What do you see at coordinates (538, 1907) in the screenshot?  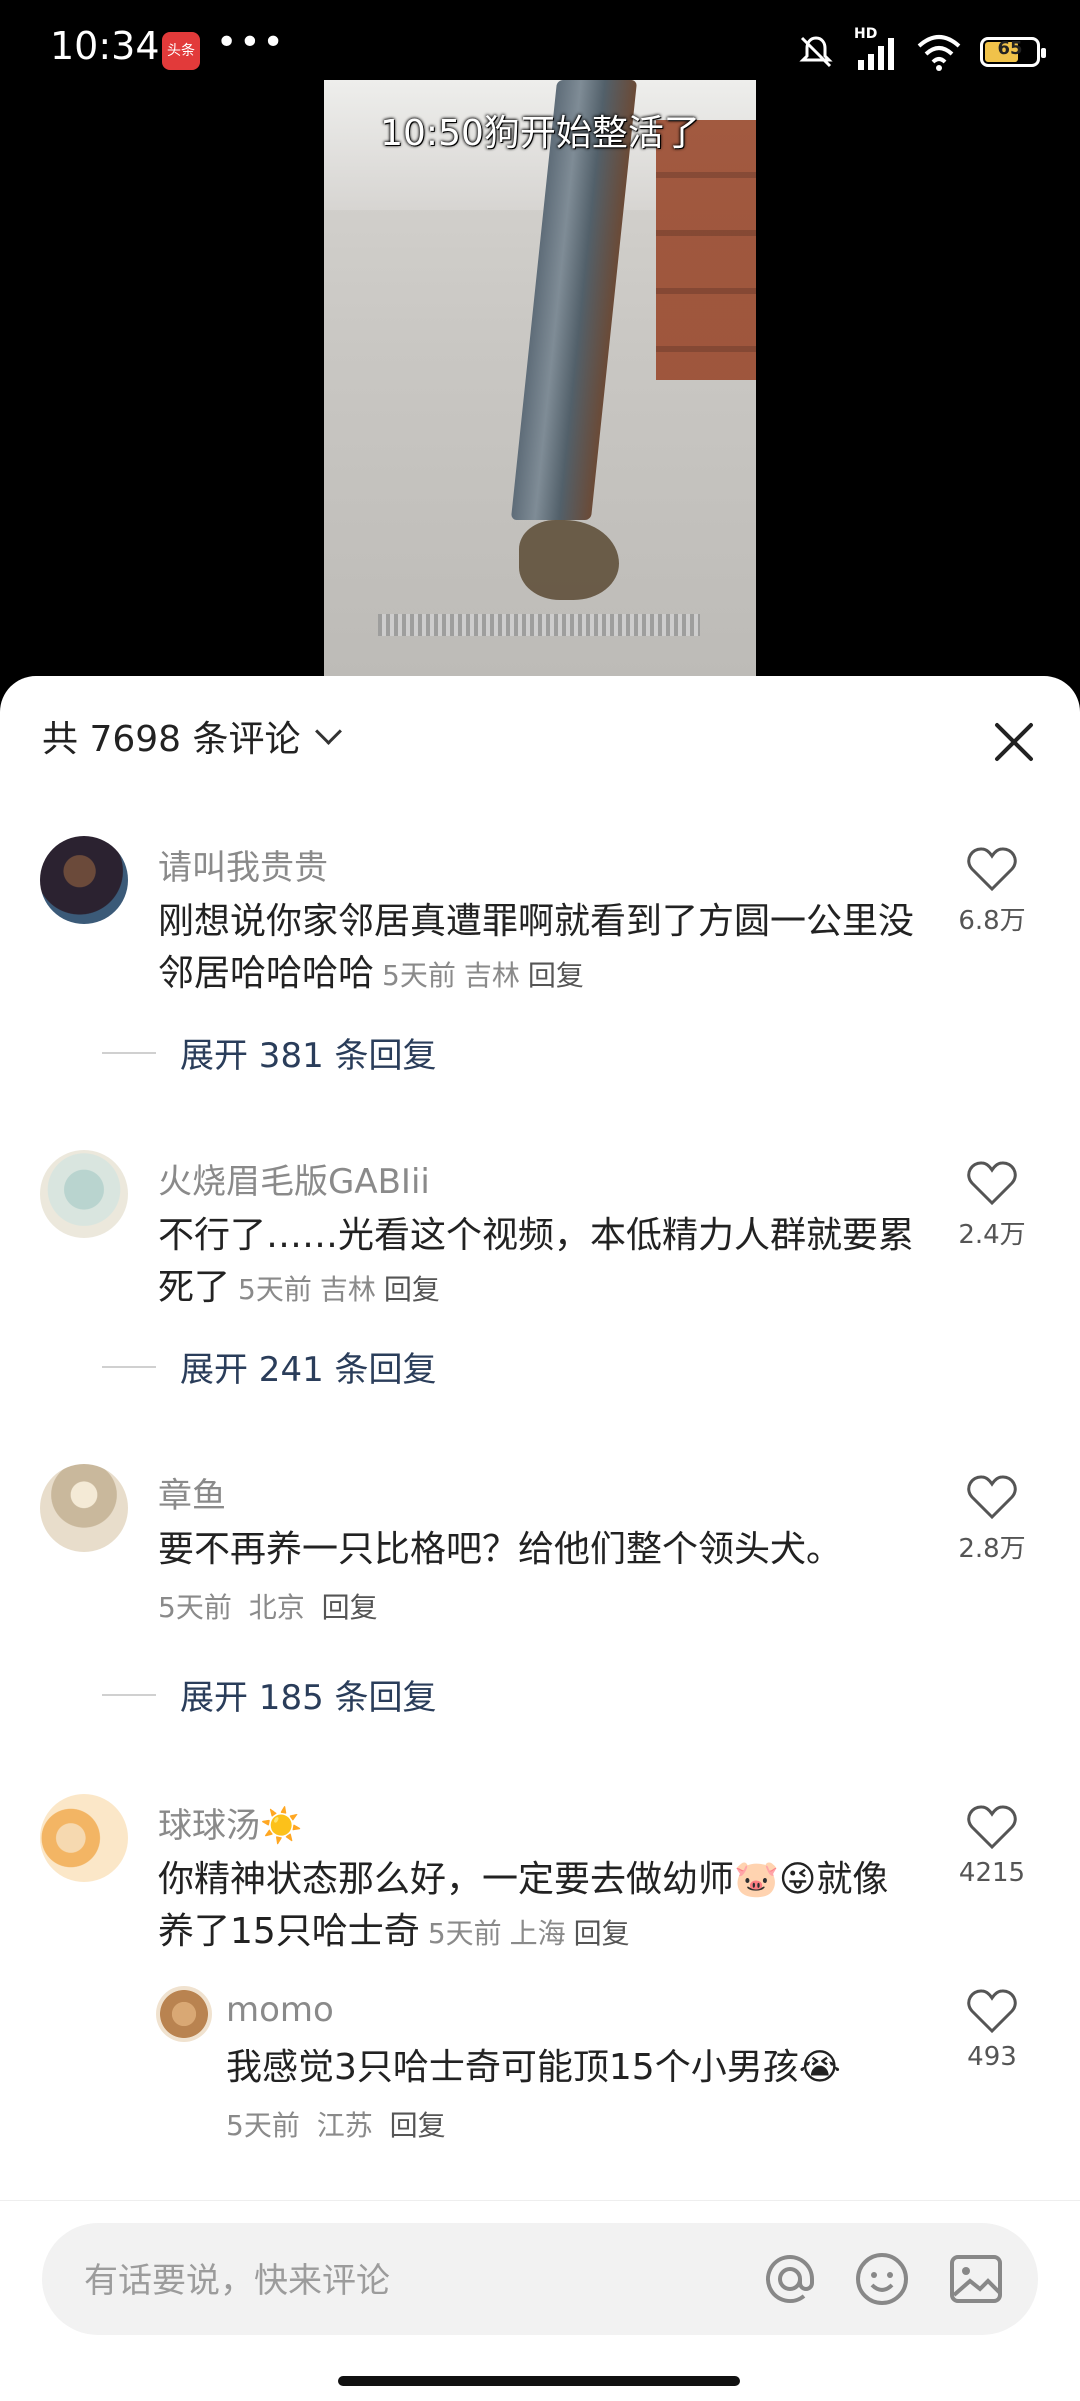 I see `comment-text: 你精神状态那么好，一定要去做幼师🐷😜就像养了15只哈士奇 5天前 上海 回复` at bounding box center [538, 1907].